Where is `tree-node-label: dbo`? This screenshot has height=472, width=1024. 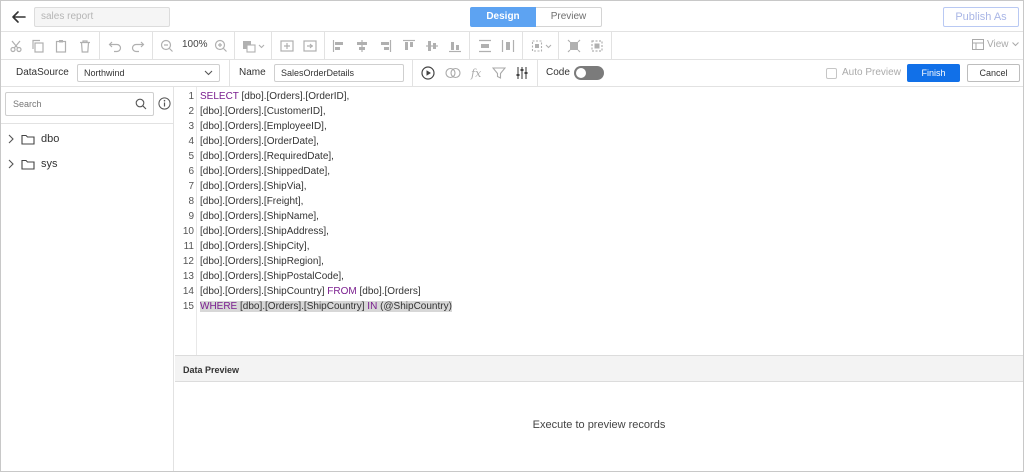 tree-node-label: dbo is located at coordinates (50, 139).